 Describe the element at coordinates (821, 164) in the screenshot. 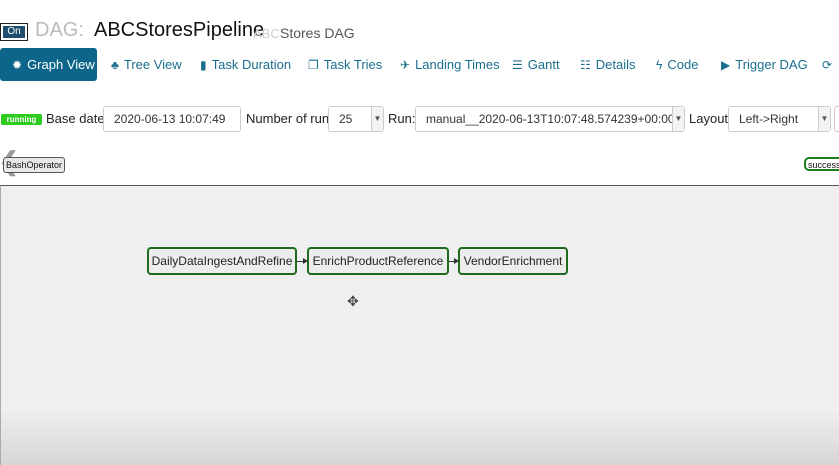

I see `legend-state-success: success` at that location.